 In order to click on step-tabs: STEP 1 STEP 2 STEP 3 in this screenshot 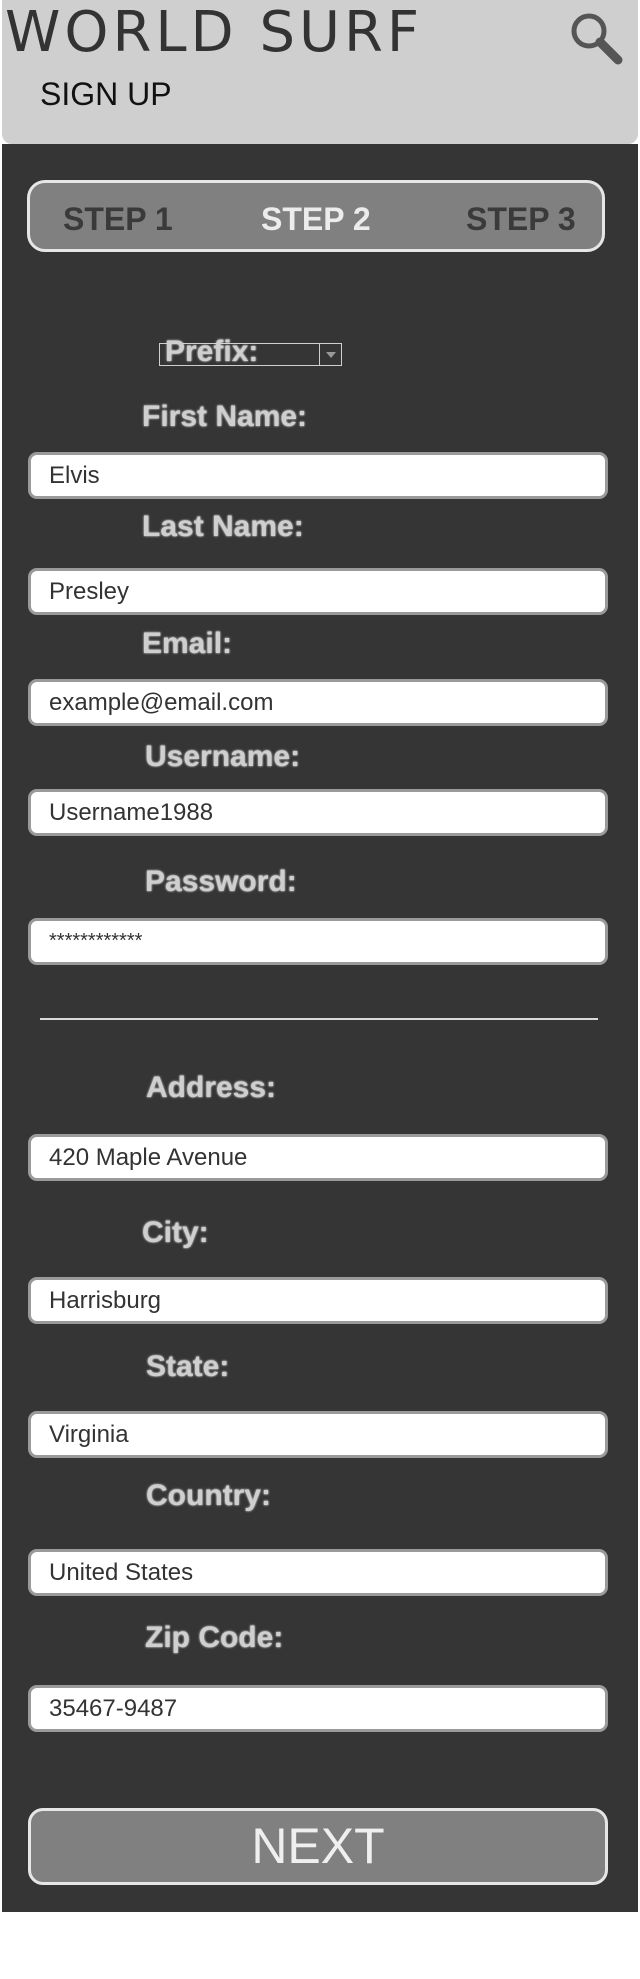, I will do `click(316, 216)`.